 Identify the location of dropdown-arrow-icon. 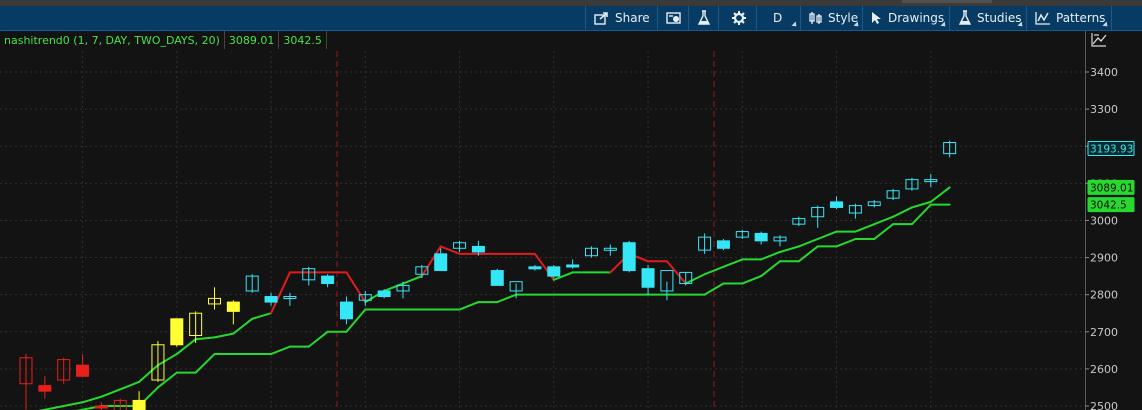
(795, 25).